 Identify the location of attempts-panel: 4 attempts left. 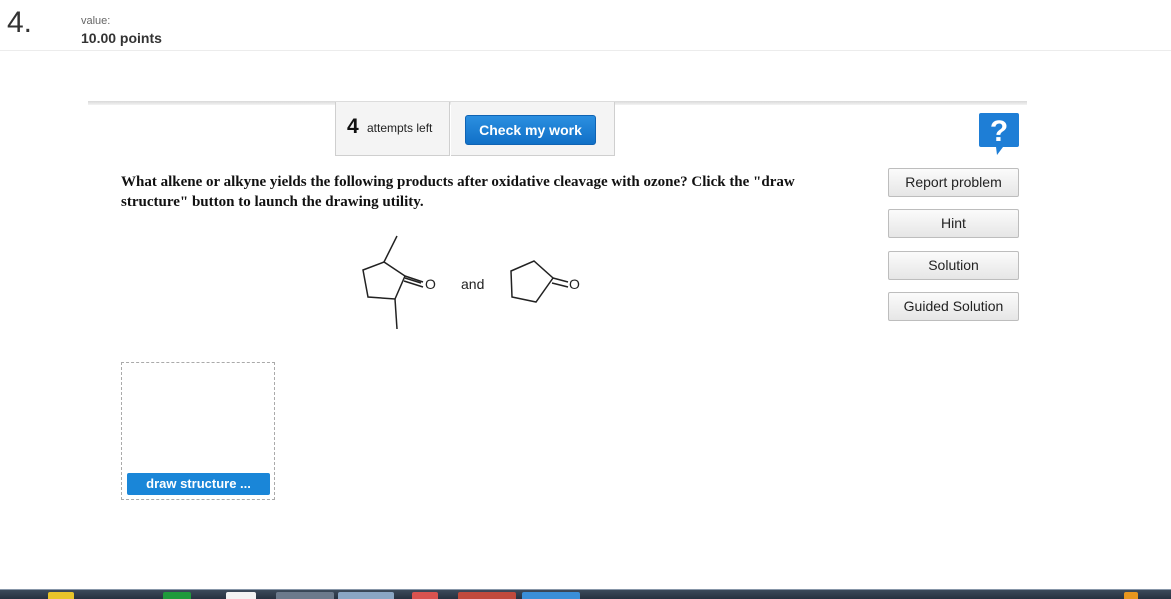
(392, 129).